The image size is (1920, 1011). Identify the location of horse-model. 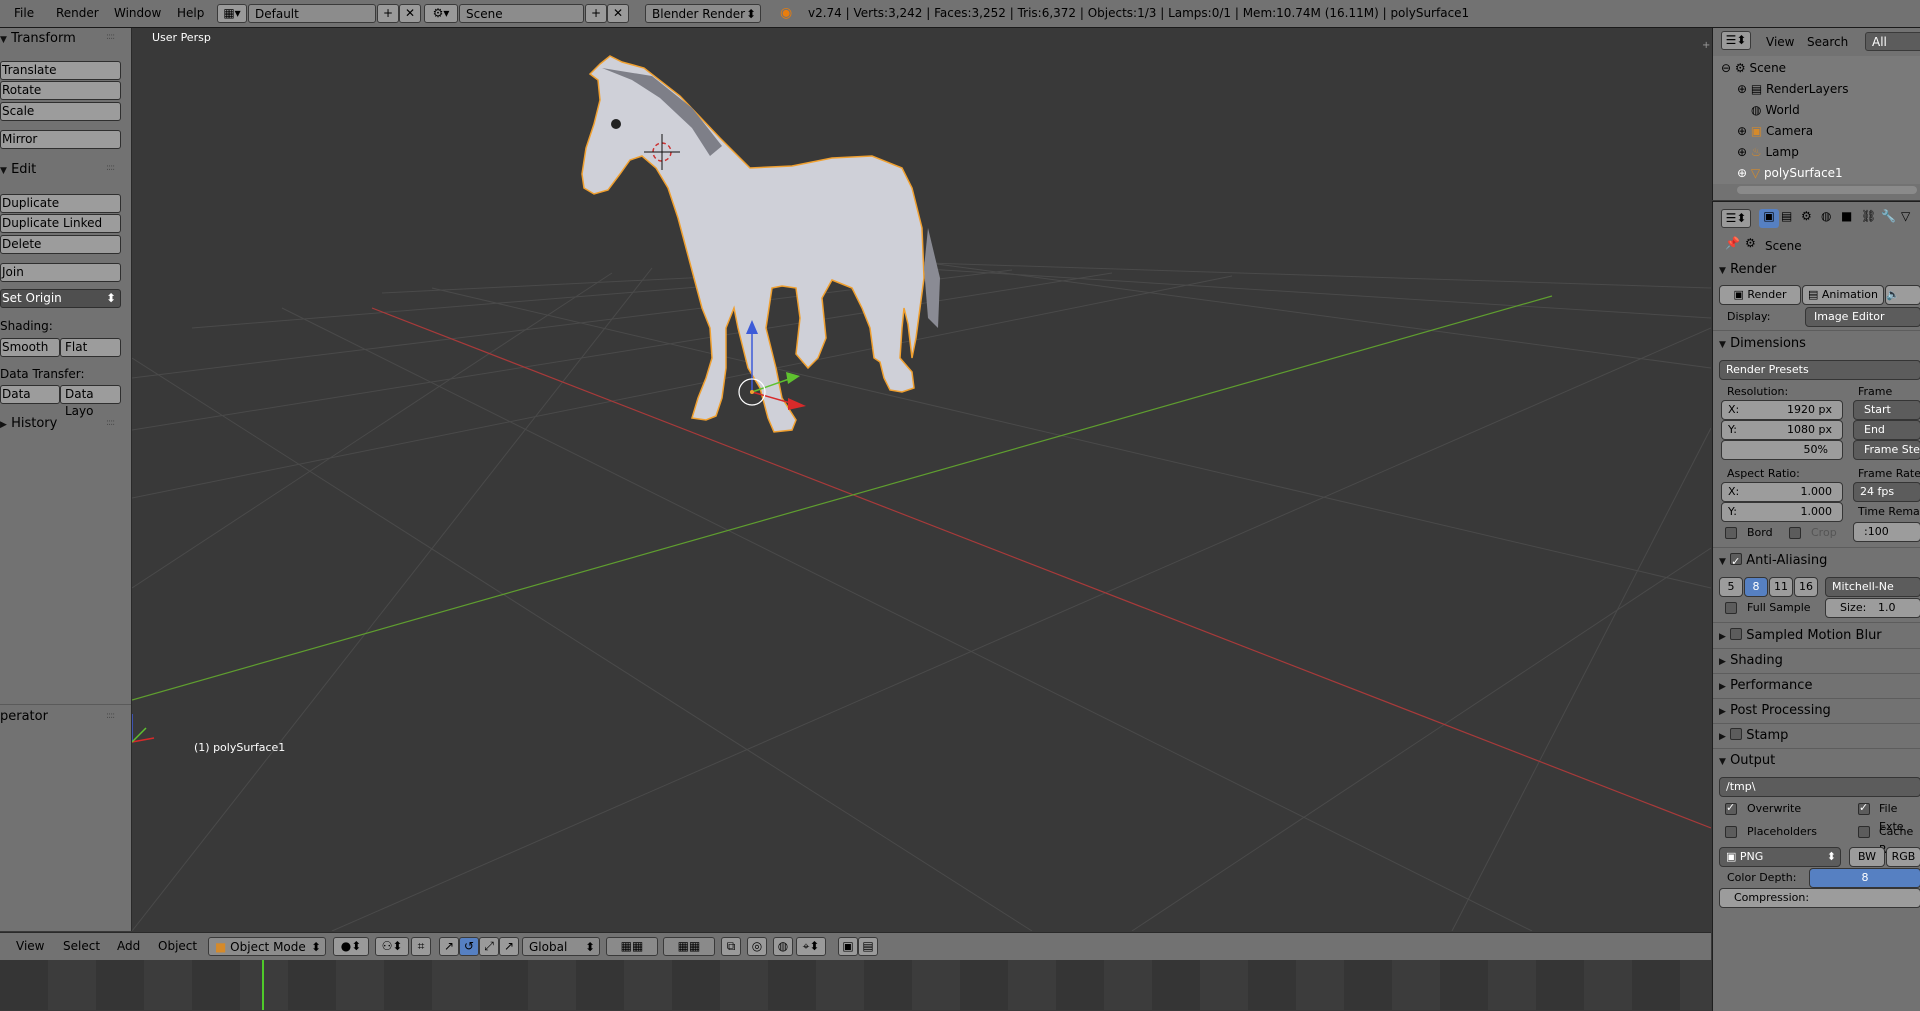
(760, 244).